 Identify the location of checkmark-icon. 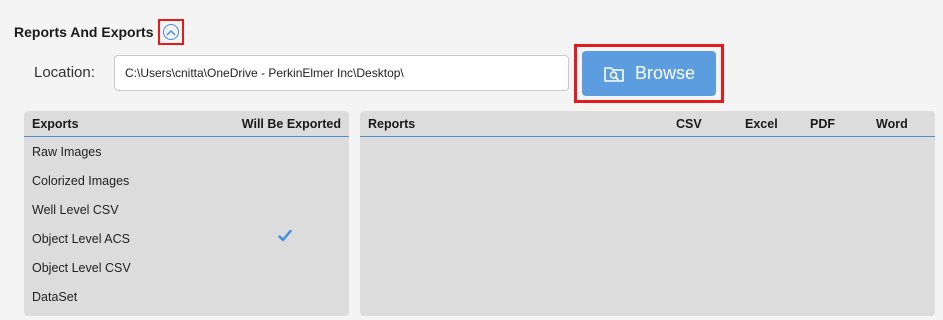
(285, 235).